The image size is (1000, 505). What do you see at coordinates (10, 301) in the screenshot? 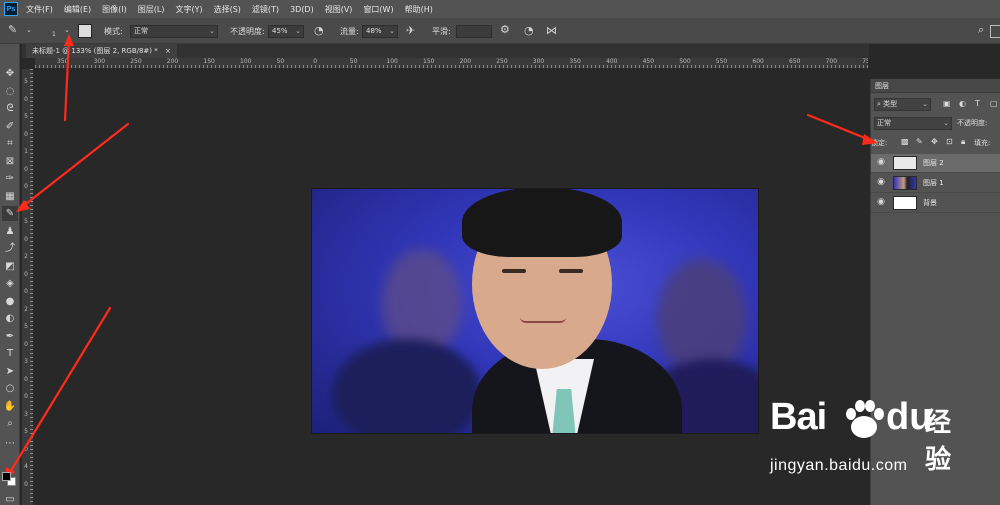
I see `blur-tool-icon: ●` at bounding box center [10, 301].